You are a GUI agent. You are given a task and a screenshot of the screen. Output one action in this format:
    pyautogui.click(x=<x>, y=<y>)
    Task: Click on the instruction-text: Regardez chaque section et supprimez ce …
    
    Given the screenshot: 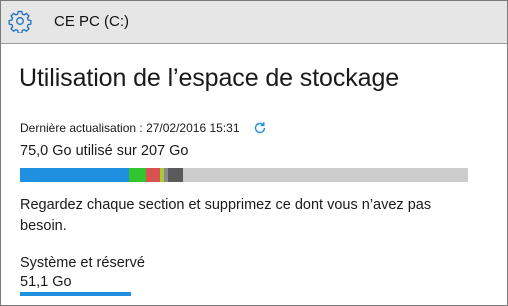 What is the action you would take?
    pyautogui.click(x=226, y=215)
    